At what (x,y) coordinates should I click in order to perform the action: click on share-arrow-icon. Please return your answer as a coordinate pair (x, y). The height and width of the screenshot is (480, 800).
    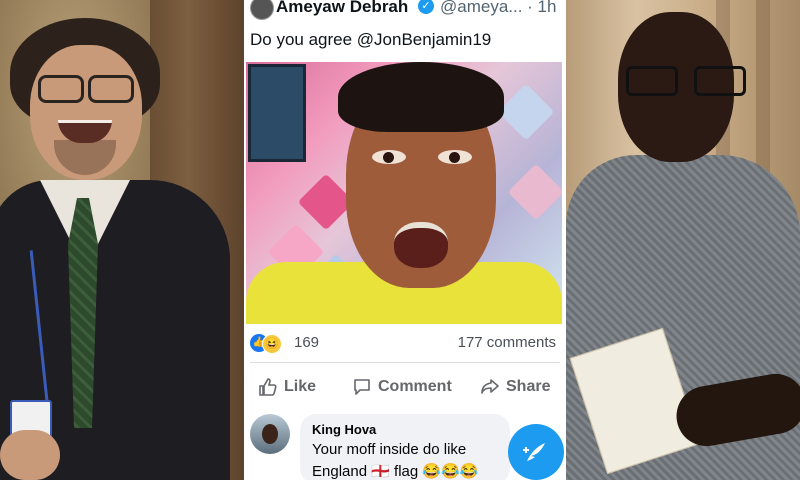
    Looking at the image, I should click on (490, 387).